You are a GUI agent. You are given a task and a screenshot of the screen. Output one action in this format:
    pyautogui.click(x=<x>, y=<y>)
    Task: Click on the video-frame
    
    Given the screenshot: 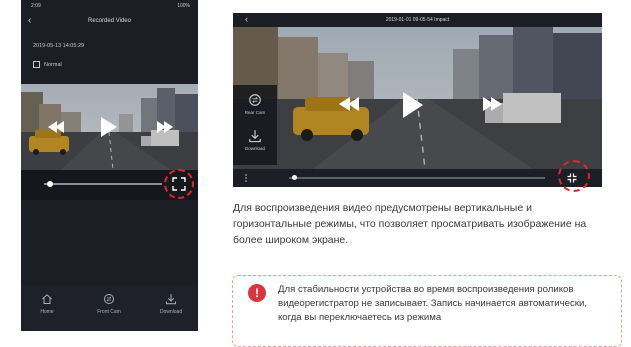 What is the action you would take?
    pyautogui.click(x=109, y=127)
    